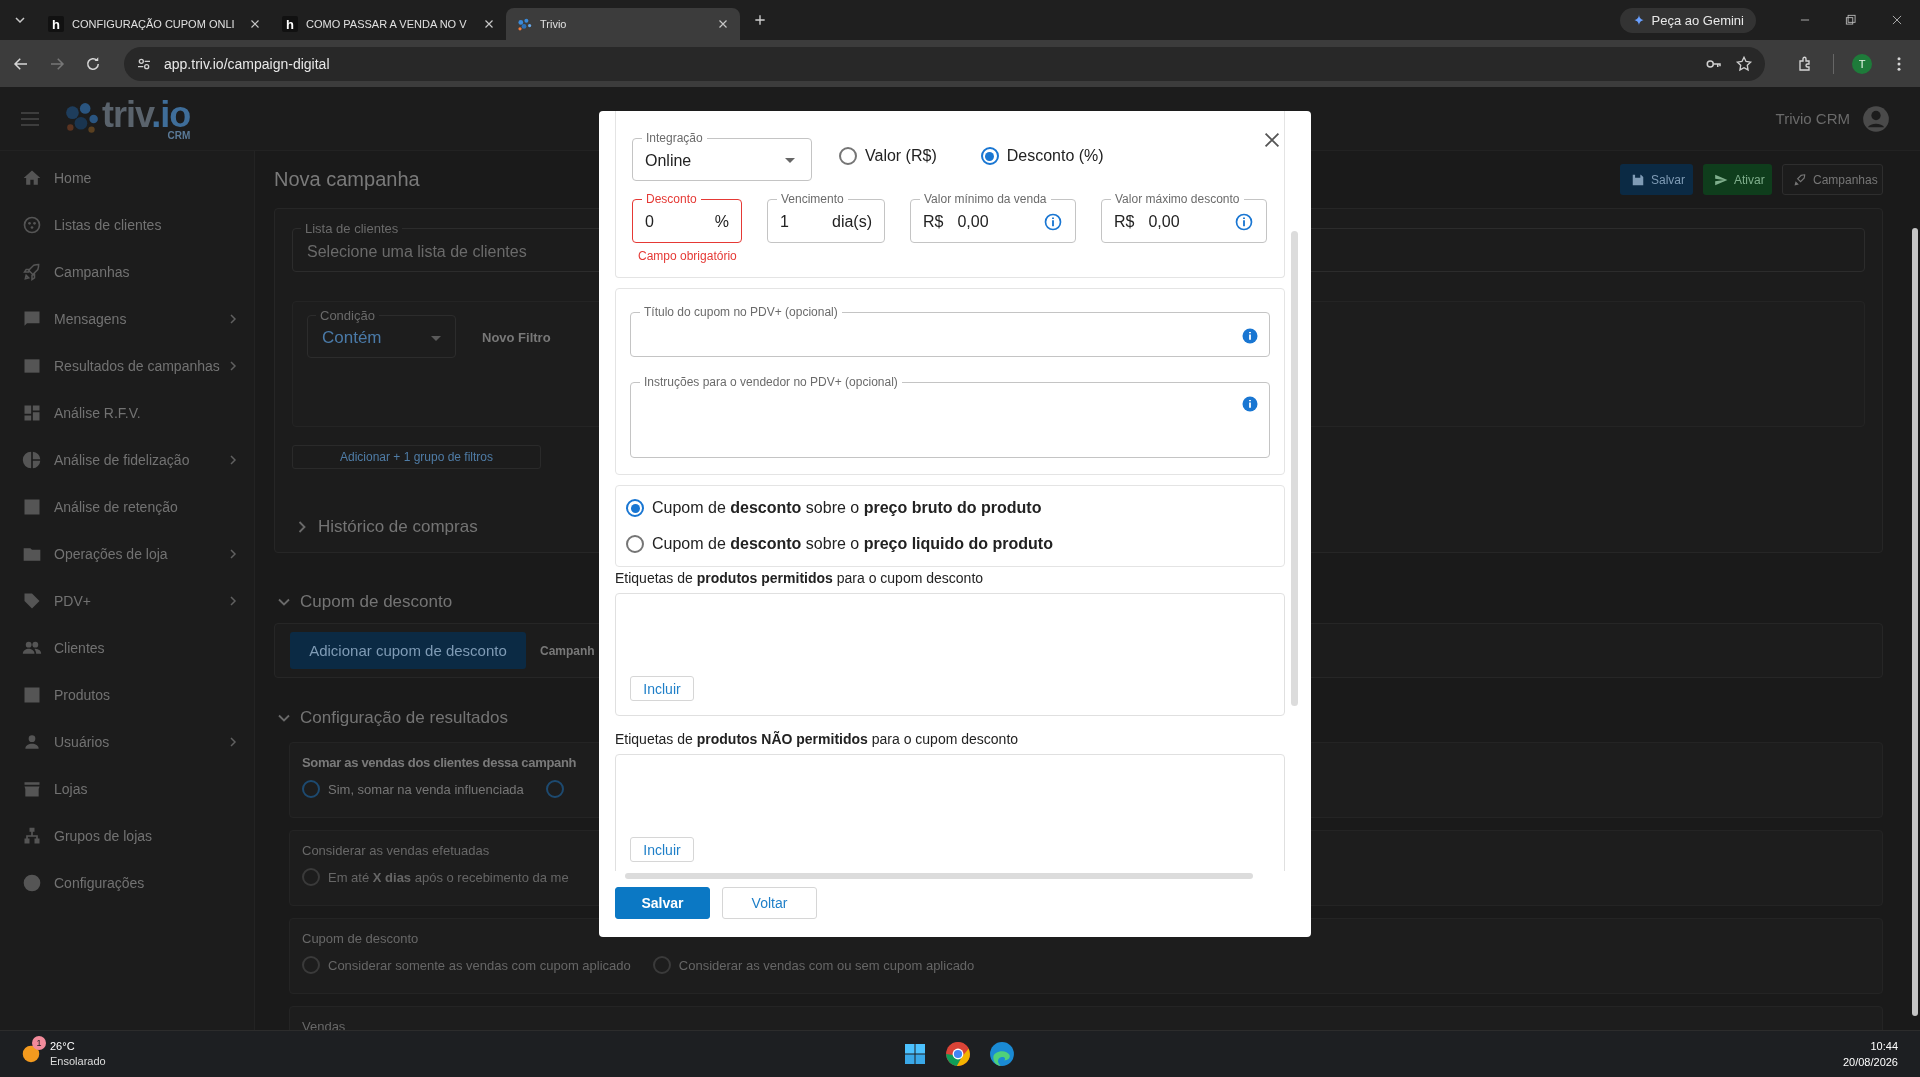 The image size is (1920, 1077). What do you see at coordinates (1870, 1062) in the screenshot?
I see `clock-date: 20/08/2026` at bounding box center [1870, 1062].